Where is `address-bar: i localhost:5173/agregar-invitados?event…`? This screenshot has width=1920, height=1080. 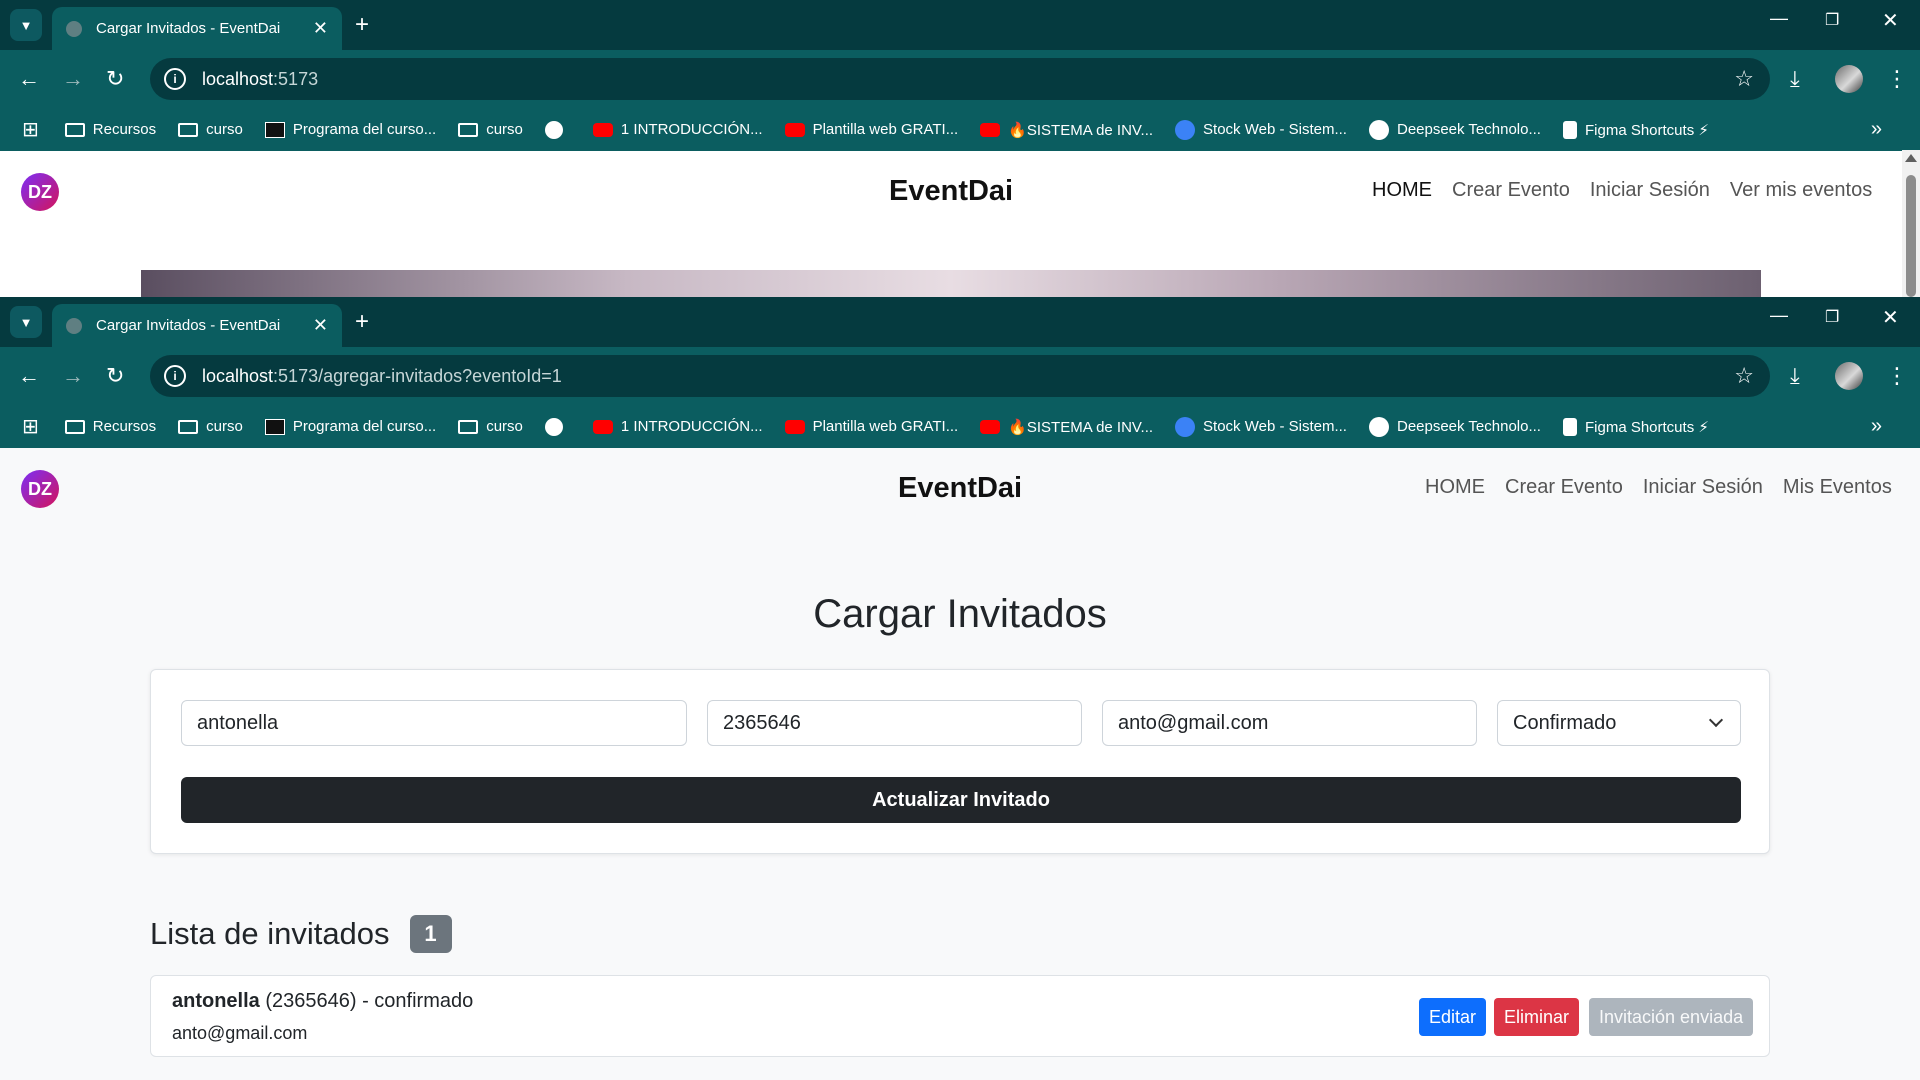
address-bar: i localhost:5173/agregar-invitados?event… is located at coordinates (960, 376).